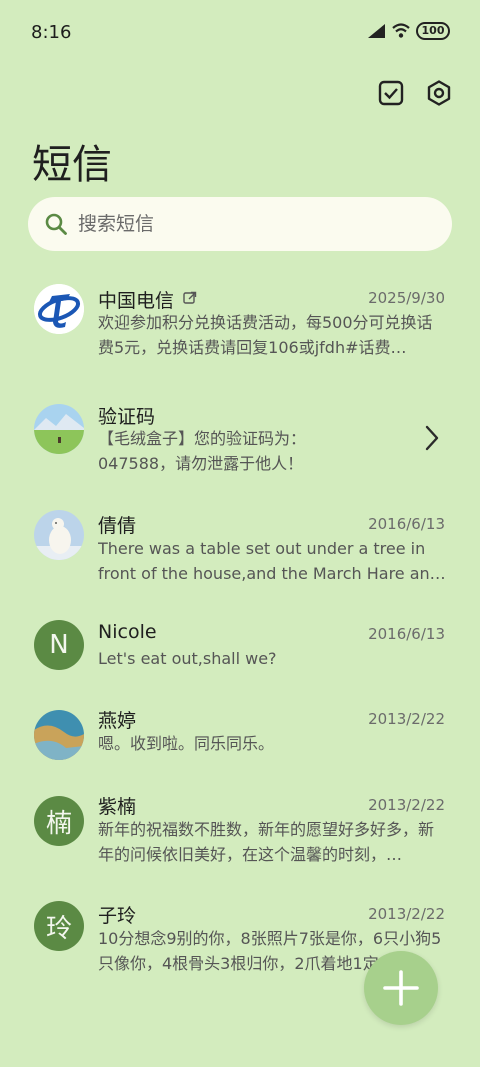 The width and height of the screenshot is (480, 1067). I want to click on message-preview: Let's eat out,shall we?, so click(187, 658).